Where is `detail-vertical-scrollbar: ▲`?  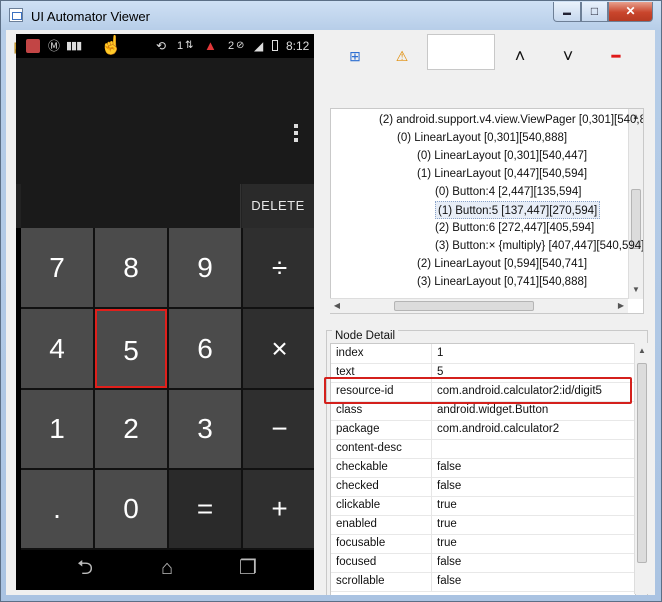
detail-vertical-scrollbar: ▲ is located at coordinates (641, 468).